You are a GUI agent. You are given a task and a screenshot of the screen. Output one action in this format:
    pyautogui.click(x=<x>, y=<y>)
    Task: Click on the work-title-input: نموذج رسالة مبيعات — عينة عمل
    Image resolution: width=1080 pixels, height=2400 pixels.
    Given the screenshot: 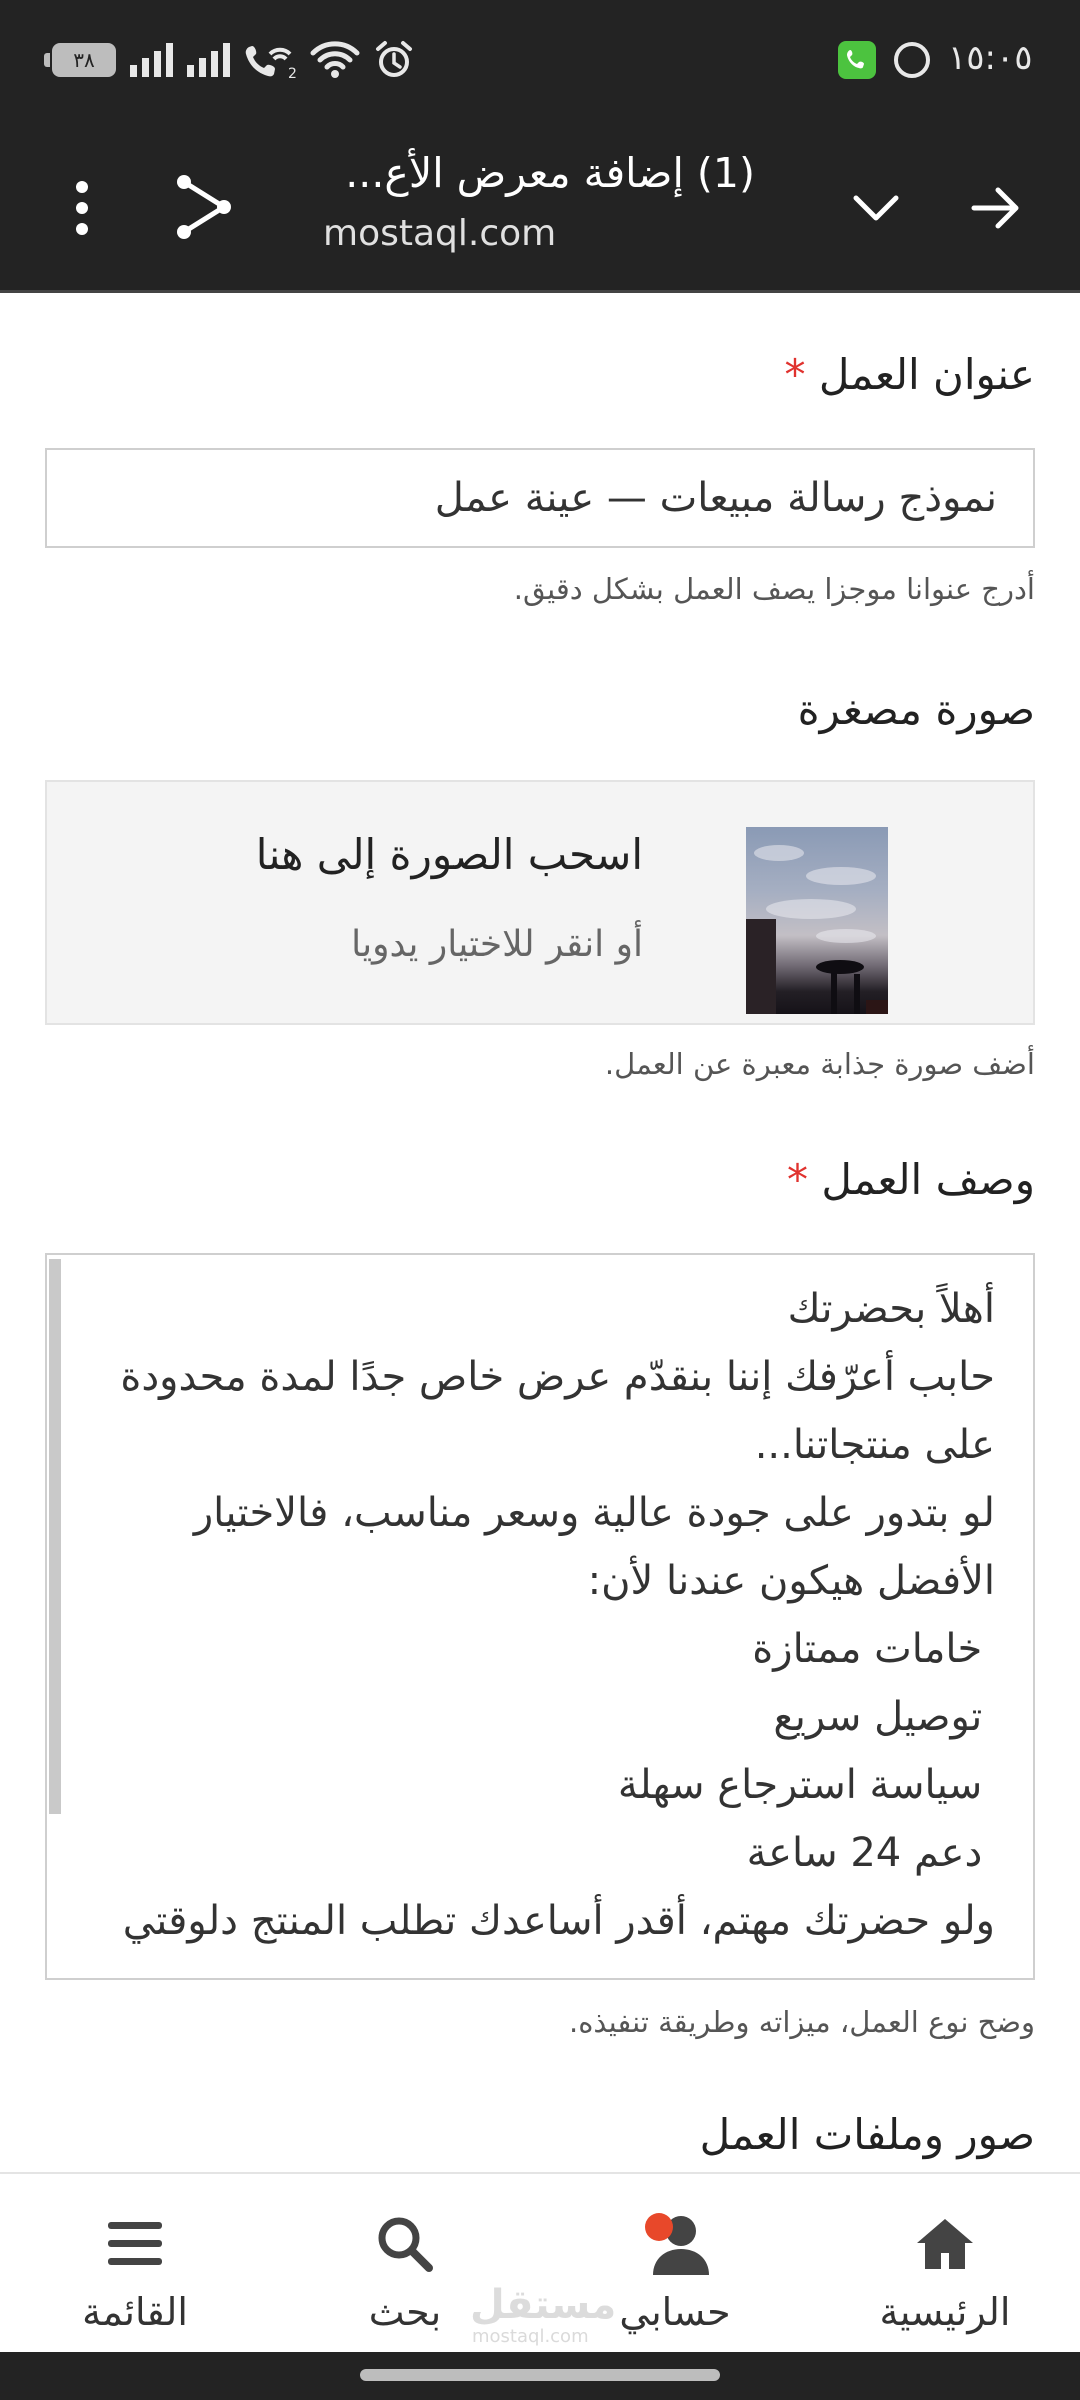 What is the action you would take?
    pyautogui.click(x=540, y=498)
    